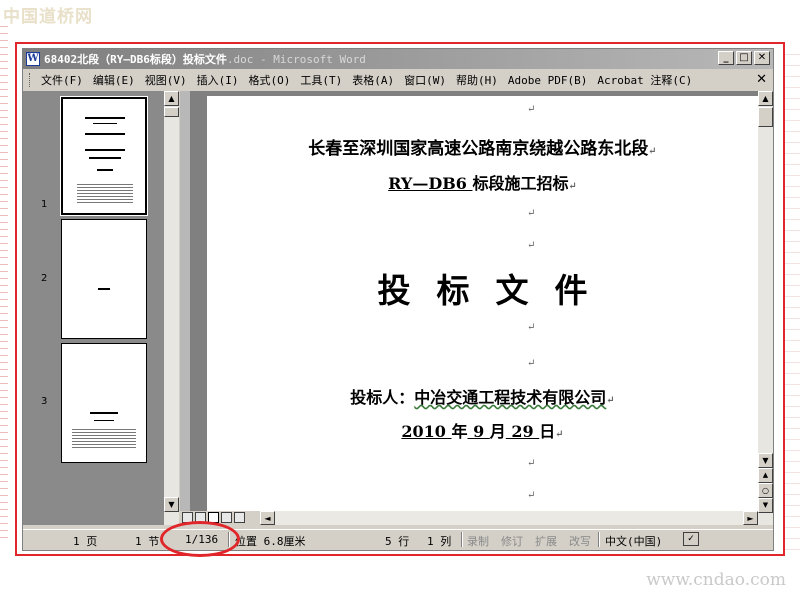  I want to click on menu-window: 窗口(W), so click(425, 80).